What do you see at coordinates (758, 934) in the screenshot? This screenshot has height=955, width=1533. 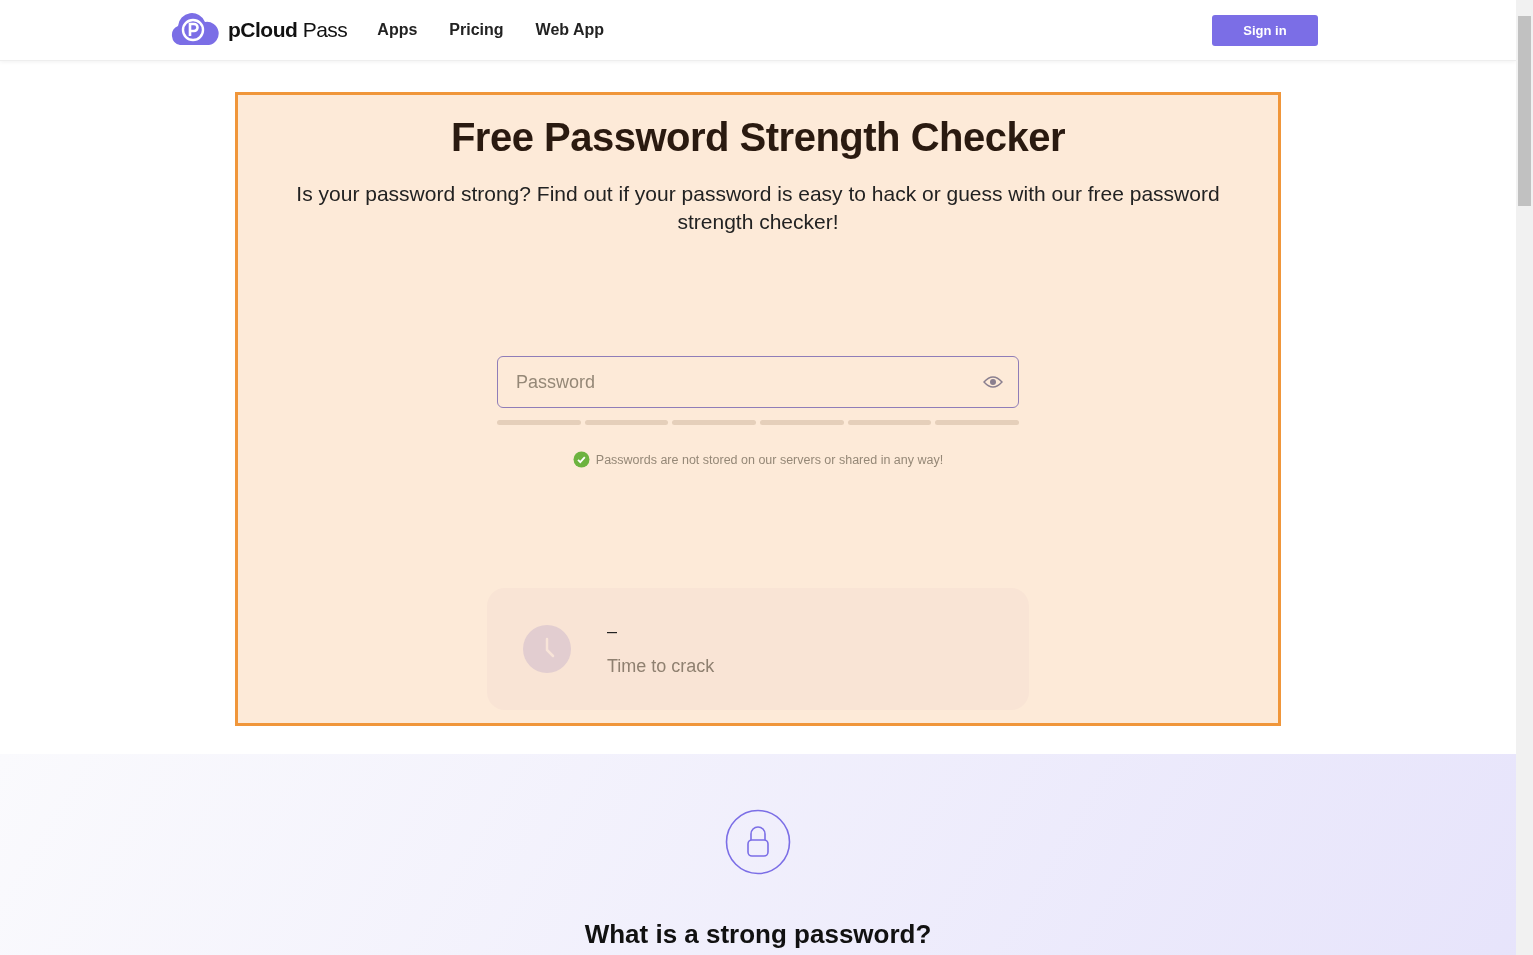 I see `section-heading: What is a strong password?` at bounding box center [758, 934].